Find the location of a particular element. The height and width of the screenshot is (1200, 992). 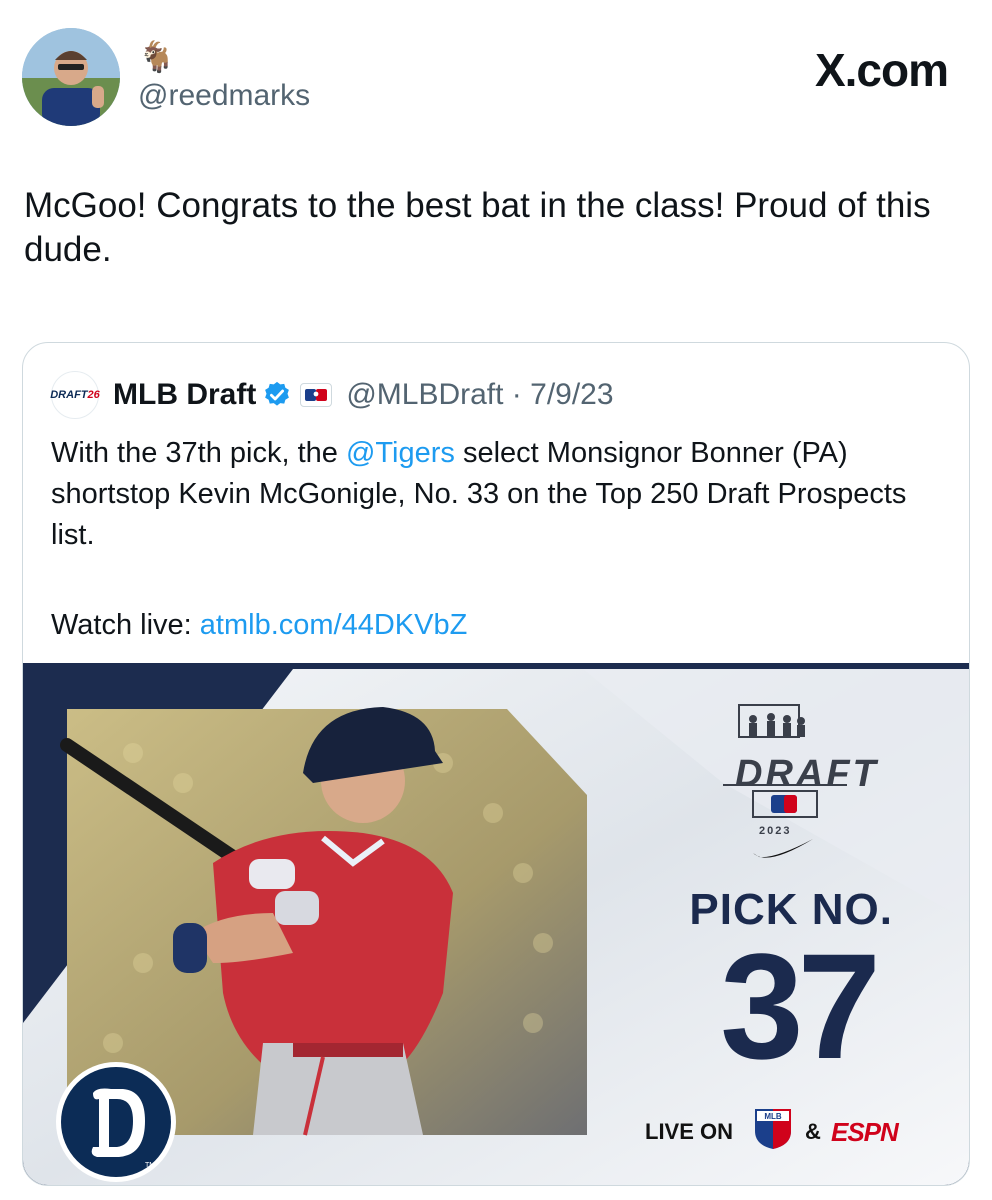

mlb-network-icon: MLB is located at coordinates (773, 1129).